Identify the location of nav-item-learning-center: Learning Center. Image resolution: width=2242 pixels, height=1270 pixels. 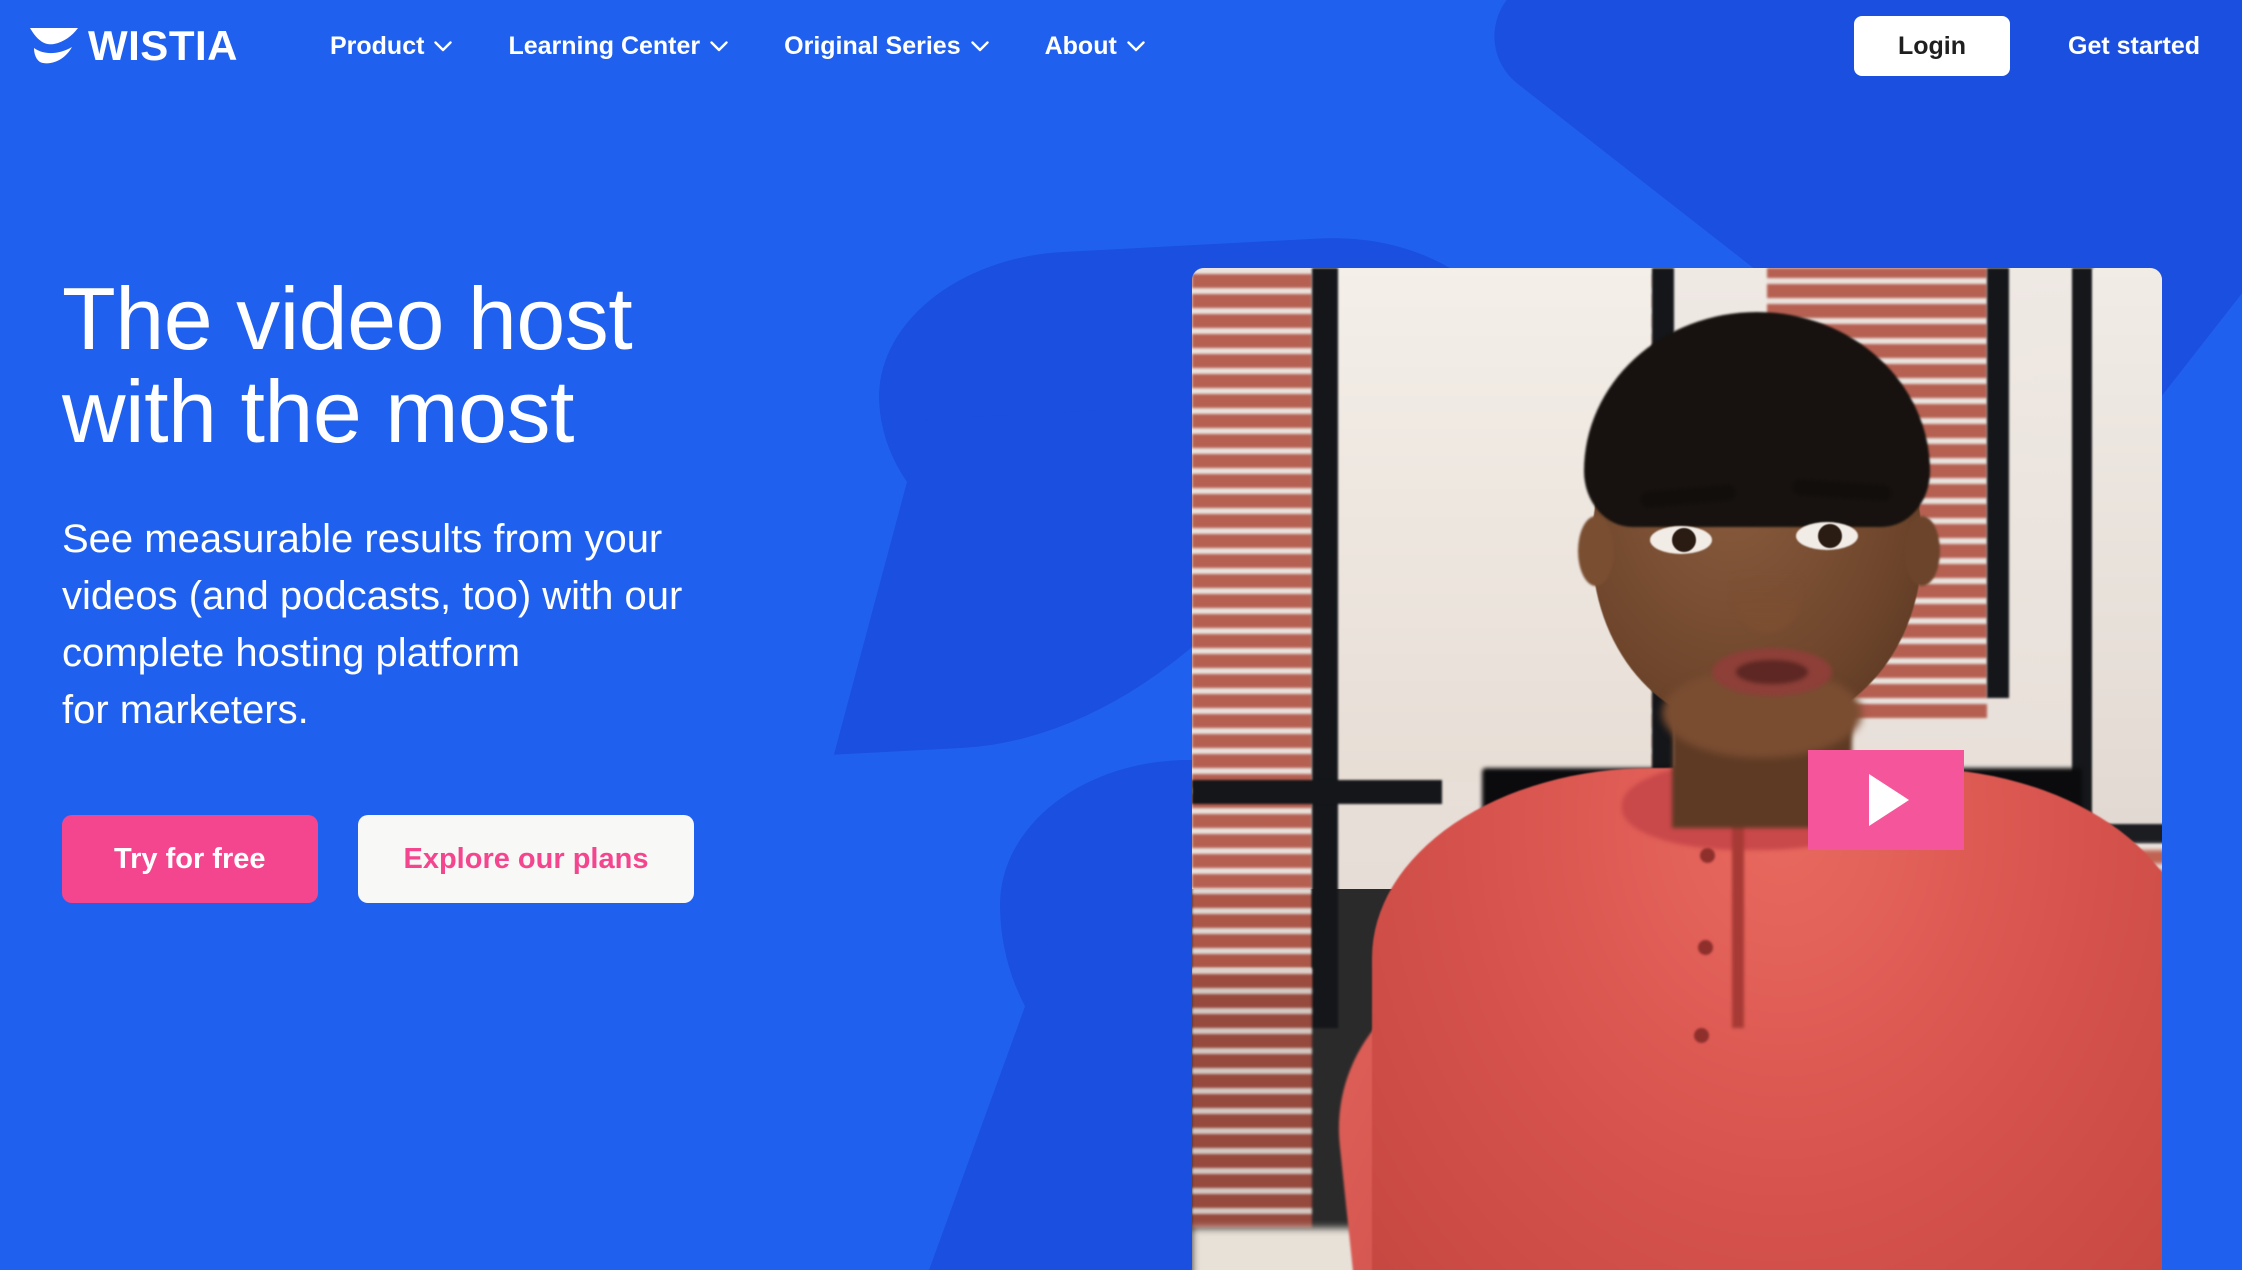
(618, 46).